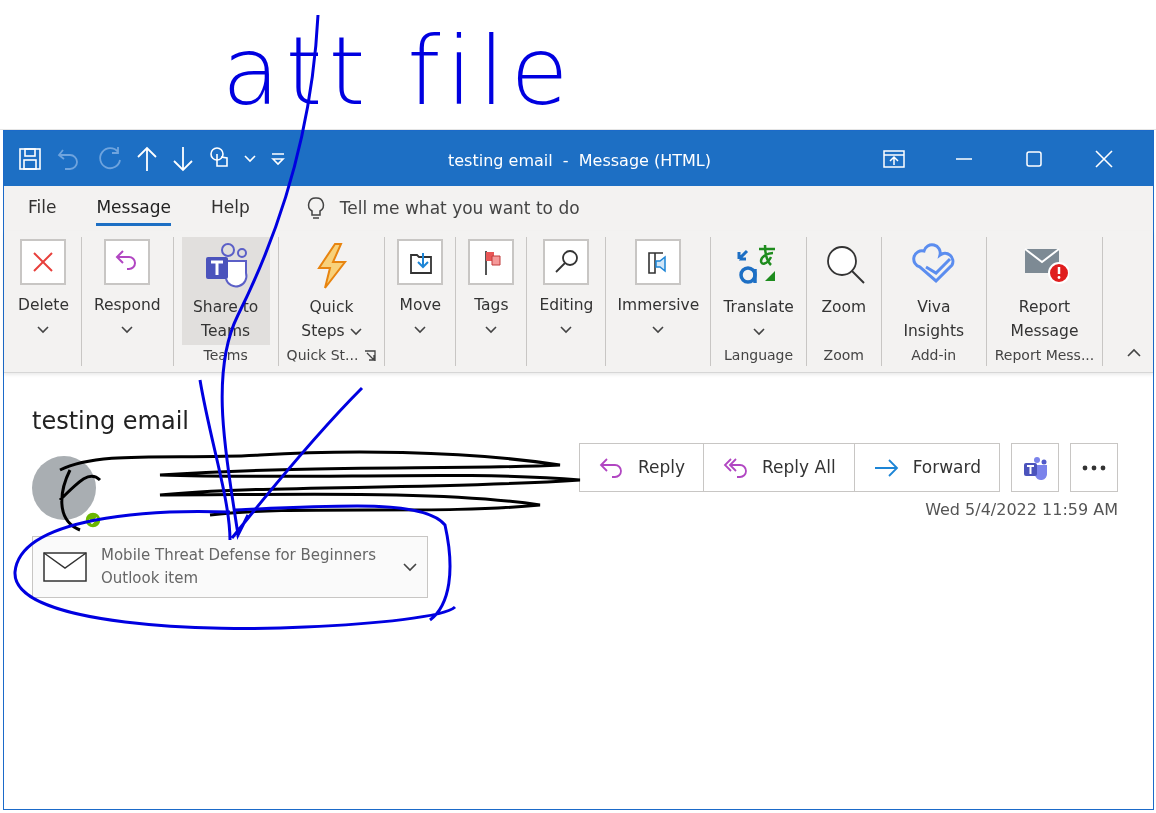 This screenshot has width=1156, height=813. What do you see at coordinates (183, 158) in the screenshot?
I see `down-arrow-icon` at bounding box center [183, 158].